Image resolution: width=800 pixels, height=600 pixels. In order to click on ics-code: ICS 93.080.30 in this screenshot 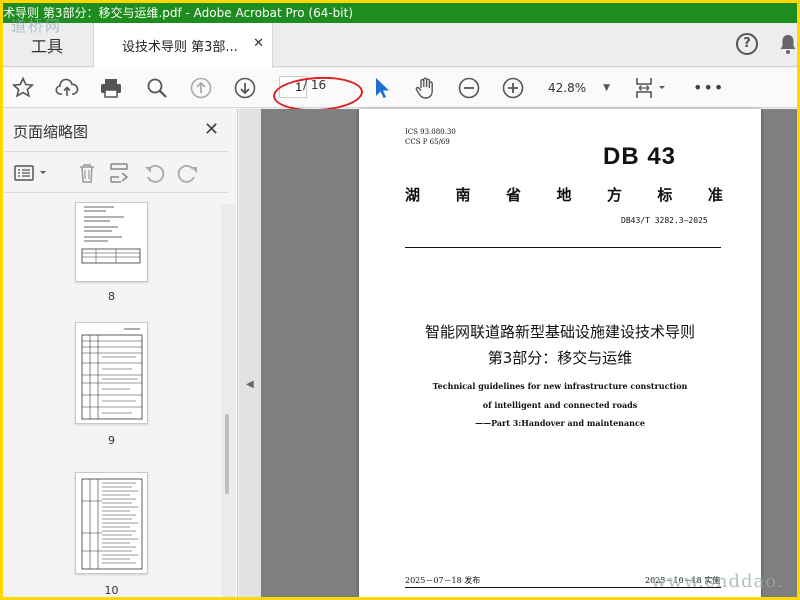, I will do `click(430, 132)`.